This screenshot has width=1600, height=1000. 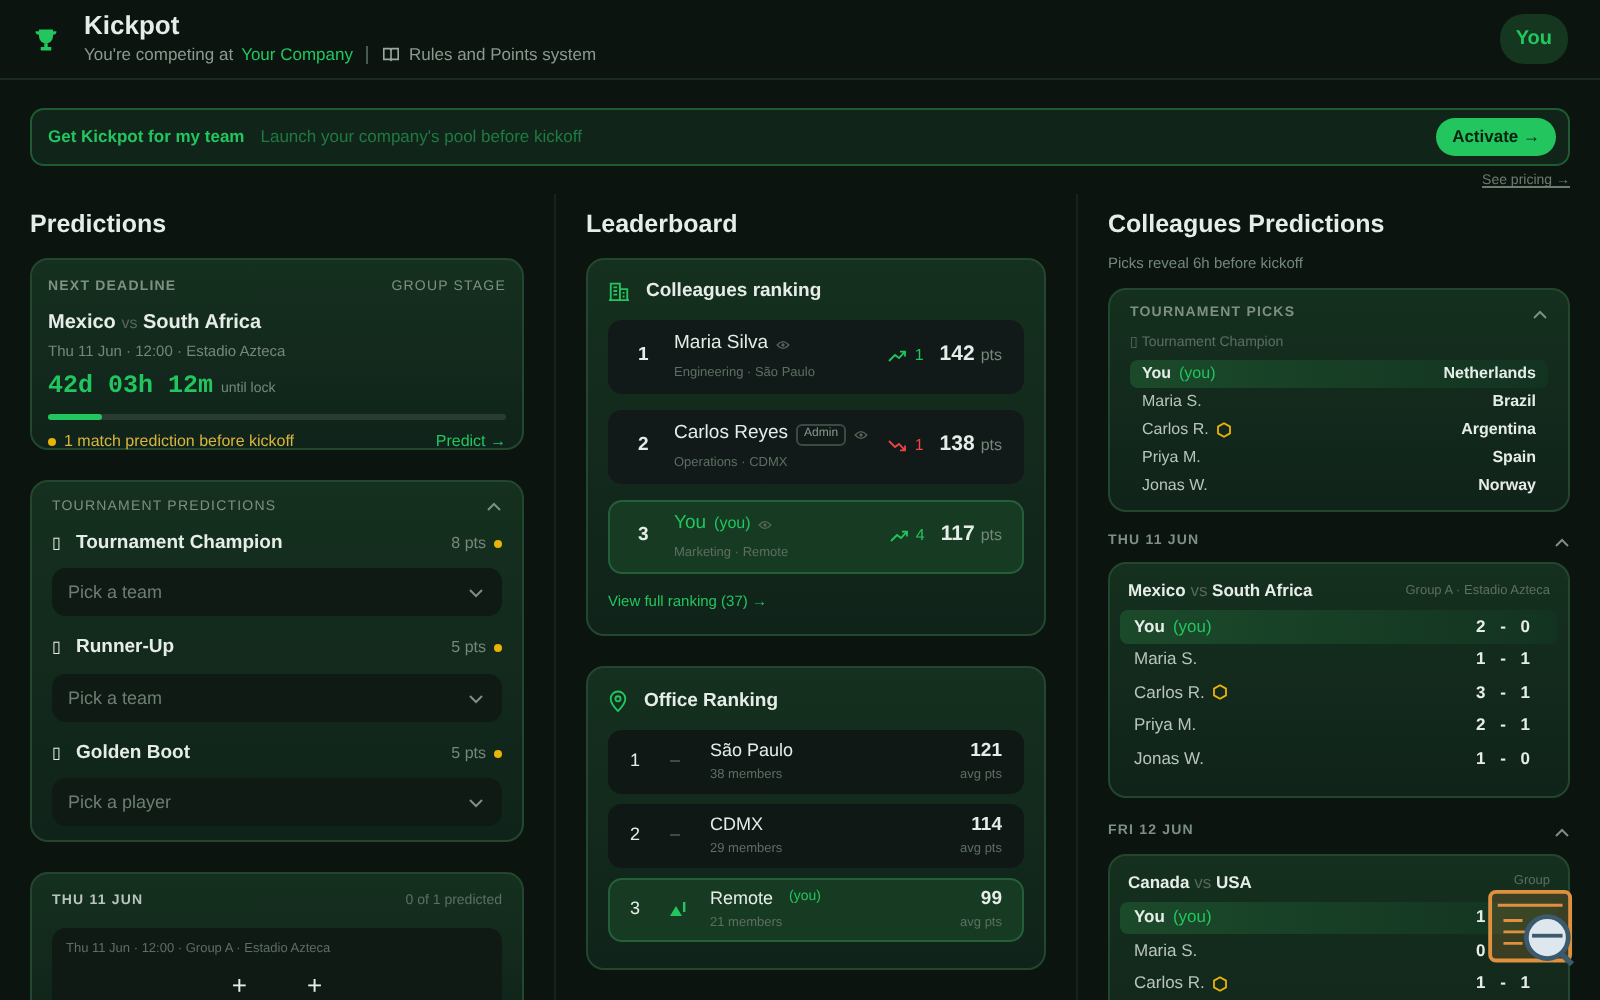 What do you see at coordinates (297, 54) in the screenshot?
I see `company-link: Your Company` at bounding box center [297, 54].